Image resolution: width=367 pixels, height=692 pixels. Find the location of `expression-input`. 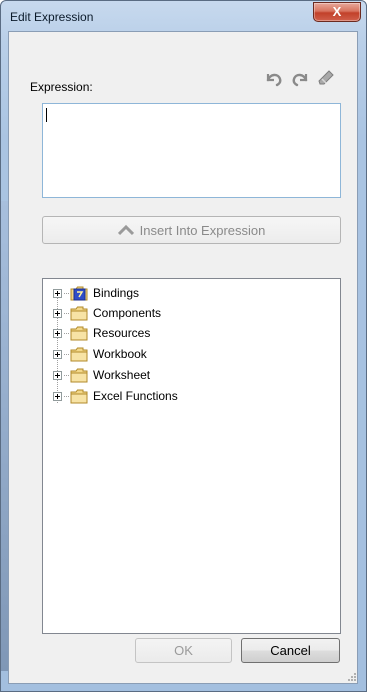

expression-input is located at coordinates (191, 150).